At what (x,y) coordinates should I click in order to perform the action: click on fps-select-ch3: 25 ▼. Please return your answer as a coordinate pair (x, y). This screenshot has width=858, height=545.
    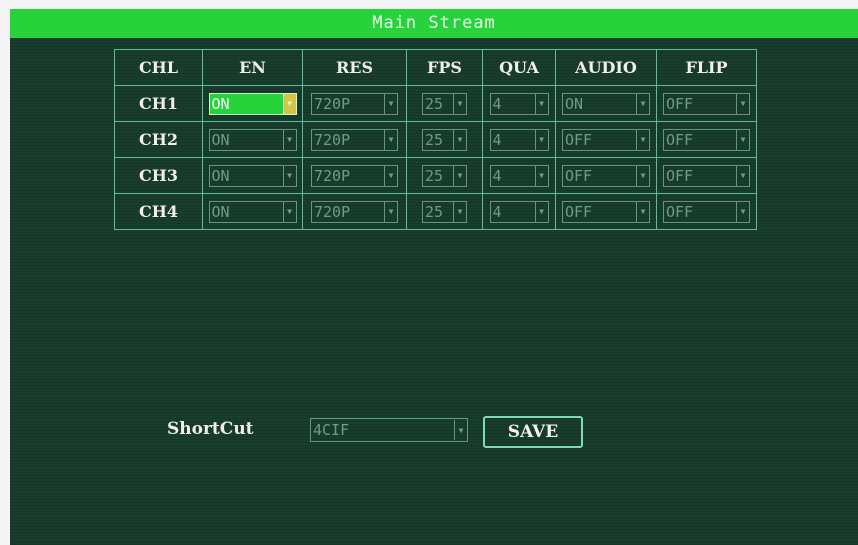
    Looking at the image, I should click on (444, 175).